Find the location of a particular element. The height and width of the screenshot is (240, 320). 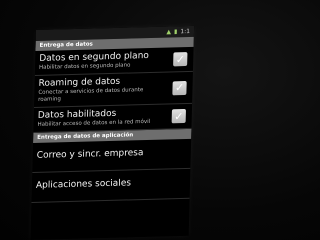

battery-icon: ▮ is located at coordinates (175, 31).